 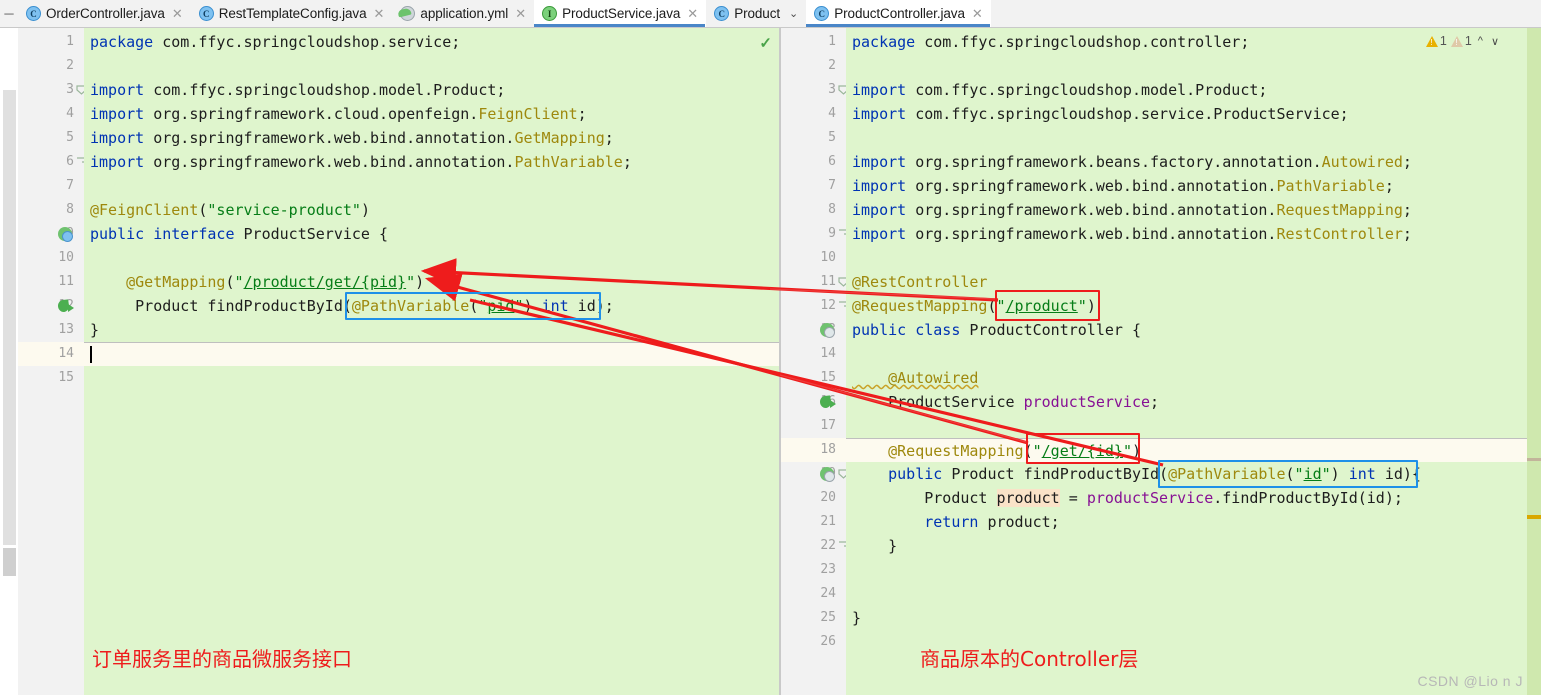 What do you see at coordinates (291, 13) in the screenshot?
I see `editor-tab-resttemplateconfig-java: C RestTemplateConfig.java ✕` at bounding box center [291, 13].